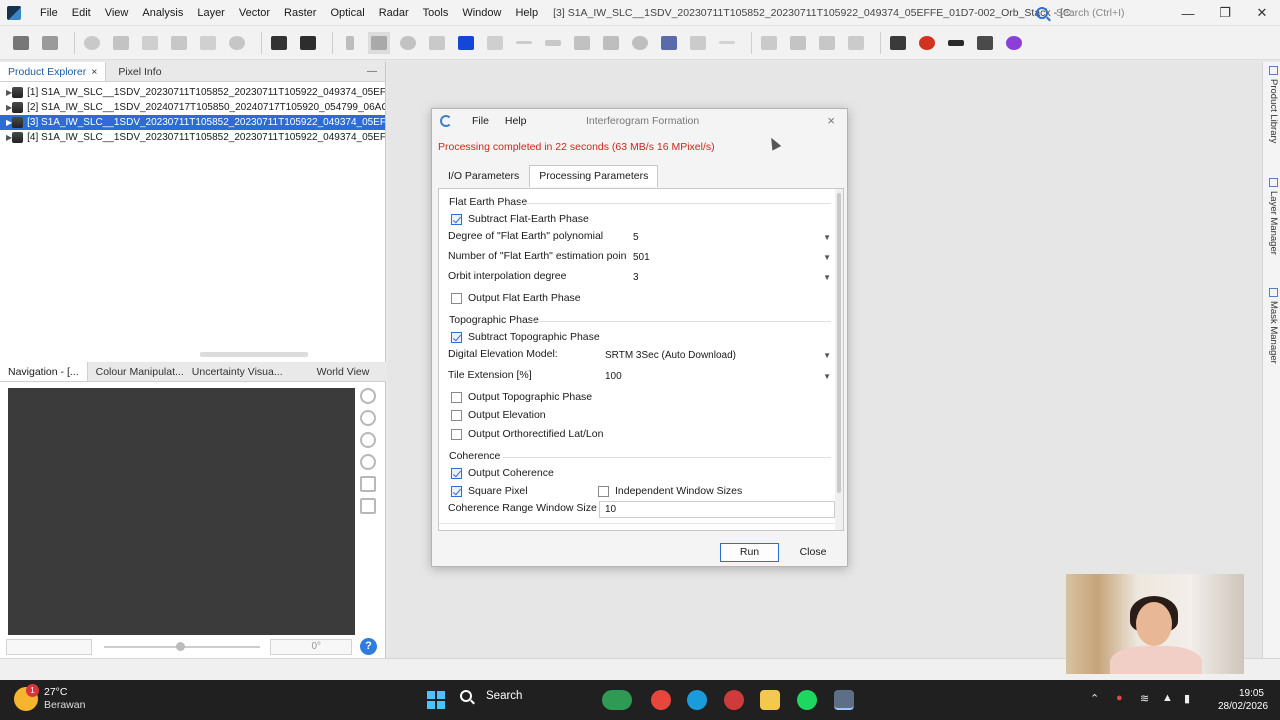 This screenshot has height=720, width=1280. I want to click on dialog-menu-help: Help, so click(516, 121).